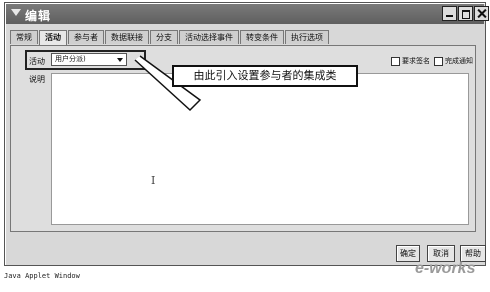 The width and height of the screenshot is (490, 292). I want to click on tab-data-link: 数据联接, so click(127, 37).